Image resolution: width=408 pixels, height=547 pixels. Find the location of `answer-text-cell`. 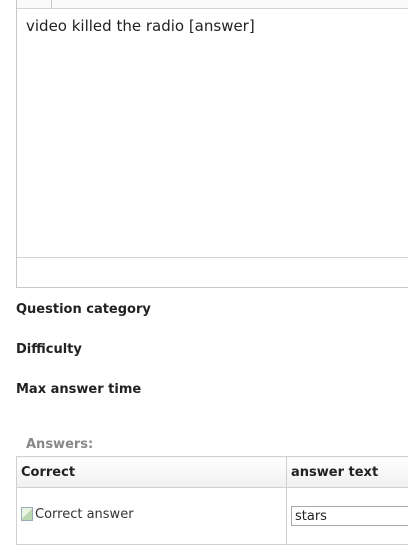

answer-text-cell is located at coordinates (347, 516).